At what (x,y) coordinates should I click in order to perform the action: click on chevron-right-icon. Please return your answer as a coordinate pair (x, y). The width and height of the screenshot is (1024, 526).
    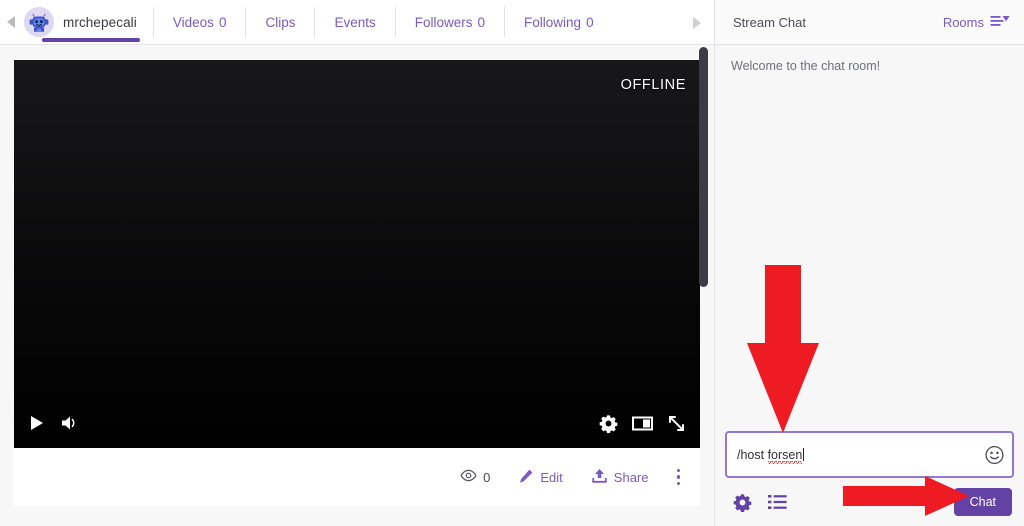
    Looking at the image, I should click on (697, 22).